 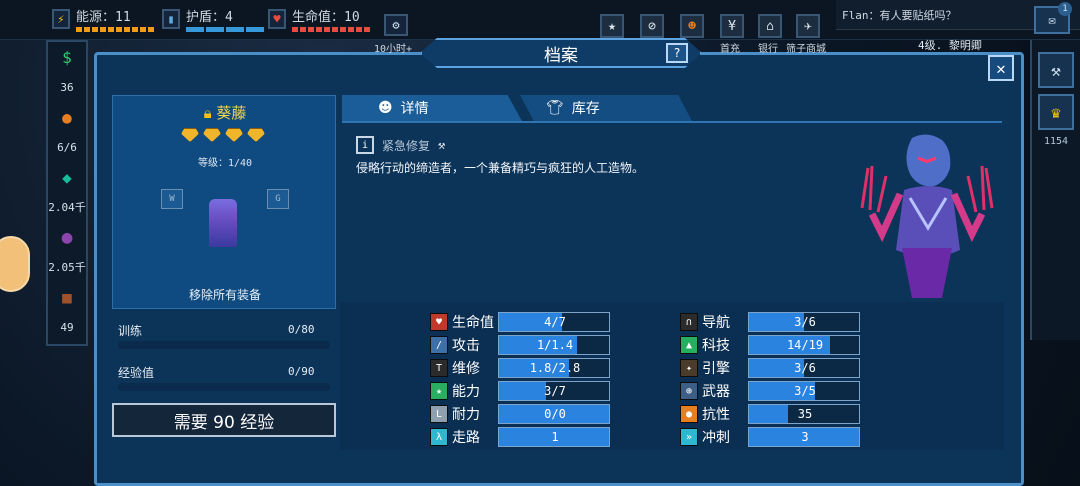 What do you see at coordinates (606, 108) in the screenshot?
I see `tab-inventory: 👕︎ 库存` at bounding box center [606, 108].